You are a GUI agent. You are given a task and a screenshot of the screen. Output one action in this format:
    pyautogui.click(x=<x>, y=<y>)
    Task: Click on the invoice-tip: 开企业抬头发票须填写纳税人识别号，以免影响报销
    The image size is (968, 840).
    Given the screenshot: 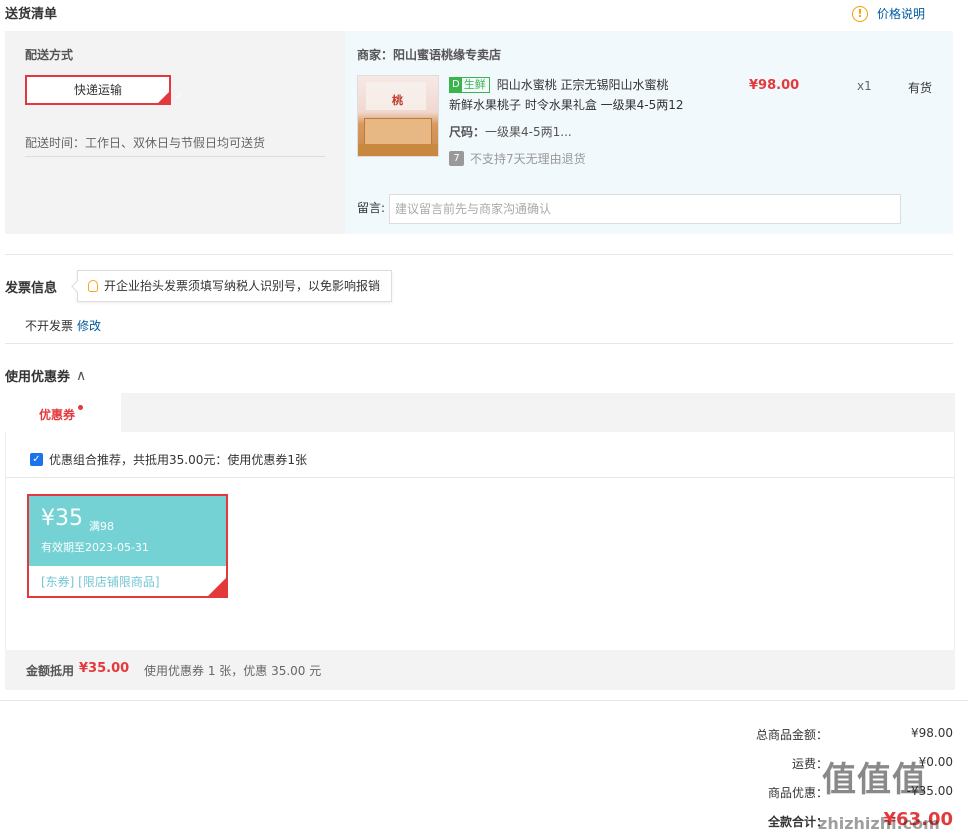 What is the action you would take?
    pyautogui.click(x=231, y=286)
    